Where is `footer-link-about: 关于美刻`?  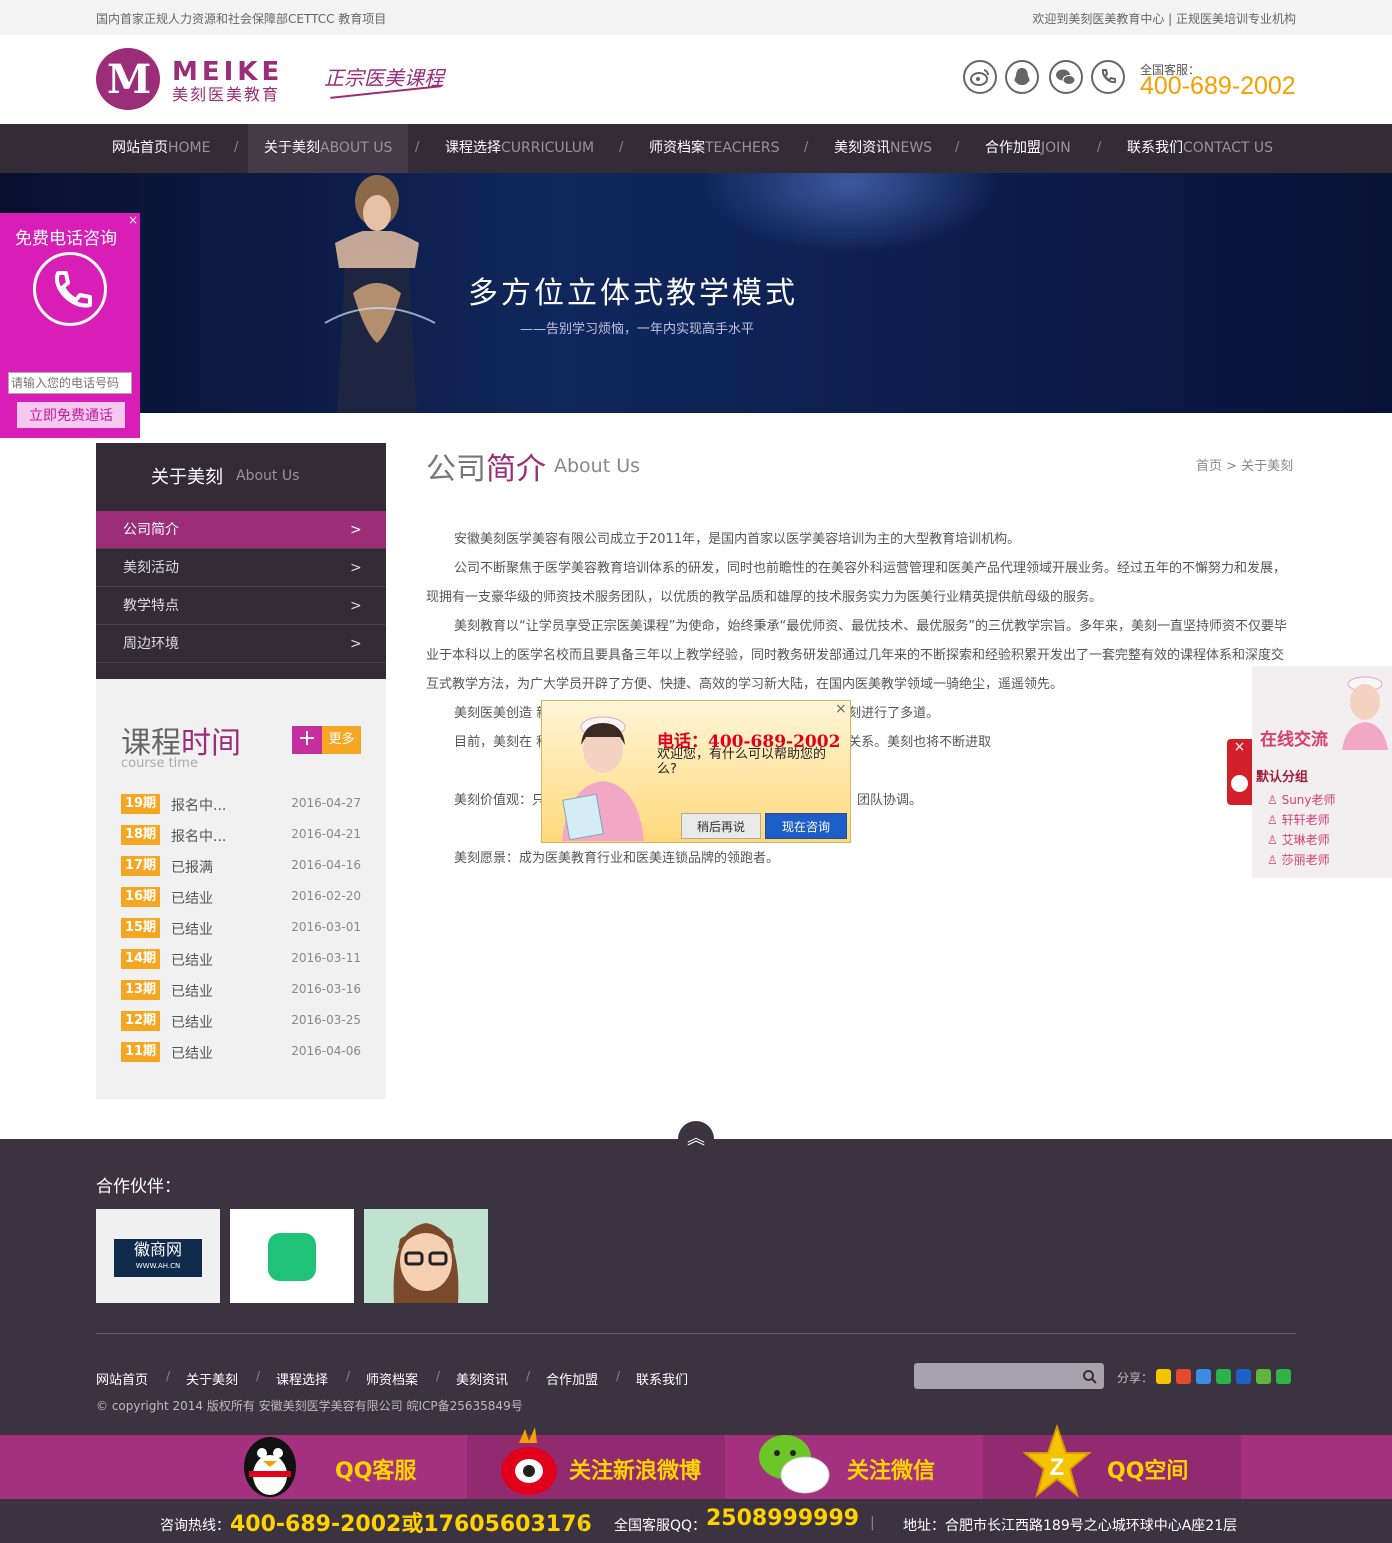 footer-link-about: 关于美刻 is located at coordinates (212, 1378).